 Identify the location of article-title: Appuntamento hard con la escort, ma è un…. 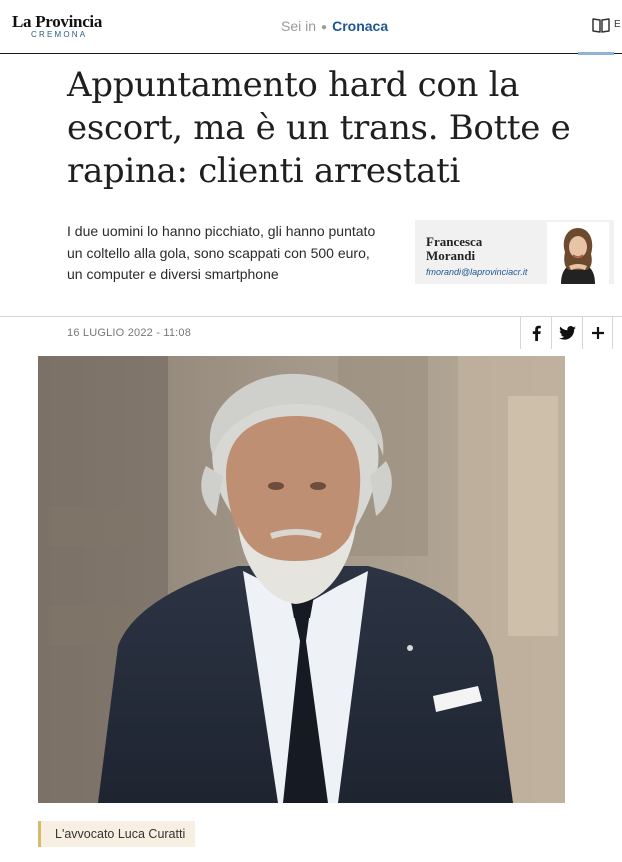
(319, 128).